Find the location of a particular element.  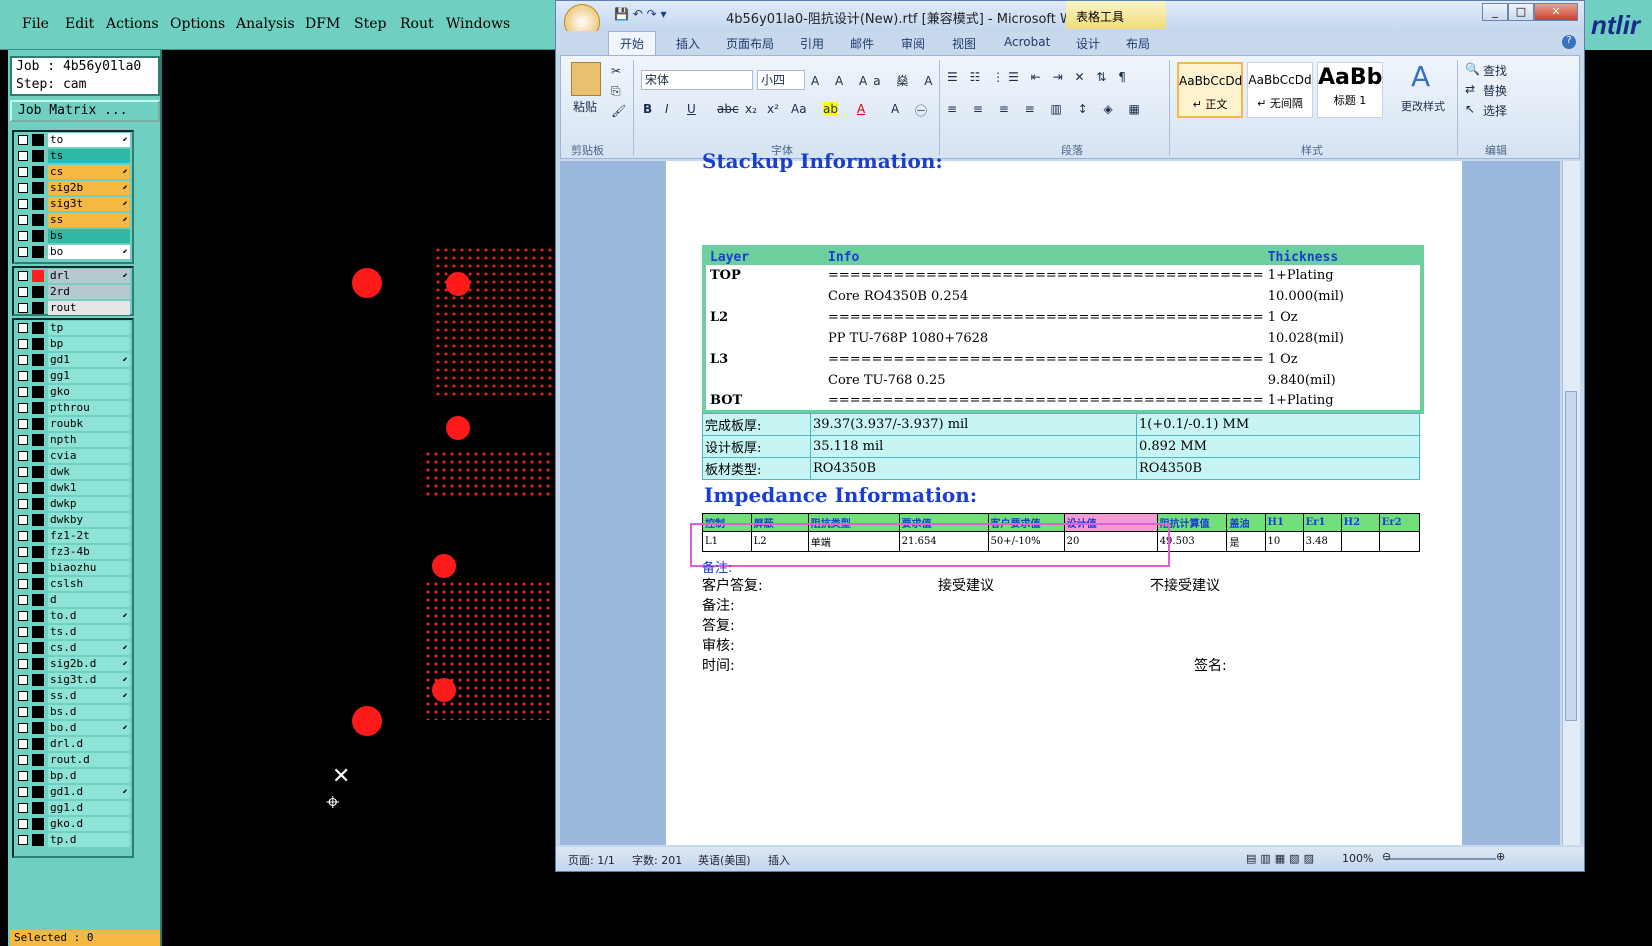

layer-row: to ⬋ is located at coordinates (73, 140).